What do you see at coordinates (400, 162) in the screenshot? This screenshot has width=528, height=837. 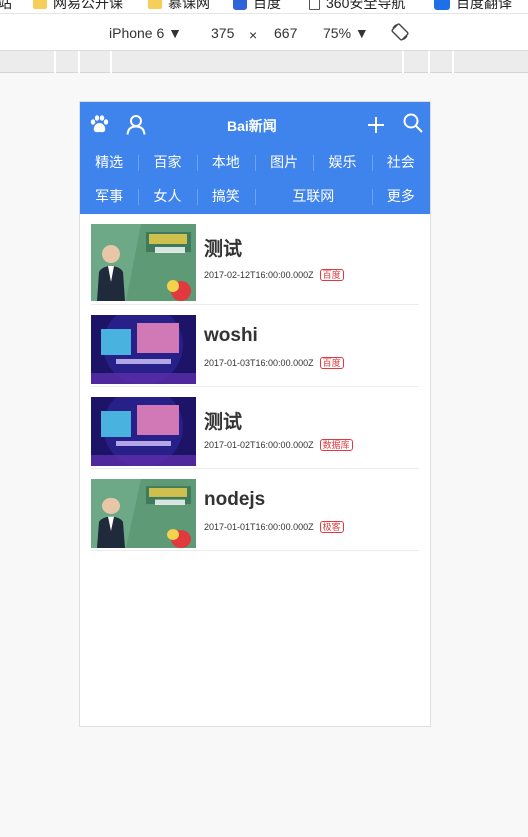 I see `nav-tab: 社会` at bounding box center [400, 162].